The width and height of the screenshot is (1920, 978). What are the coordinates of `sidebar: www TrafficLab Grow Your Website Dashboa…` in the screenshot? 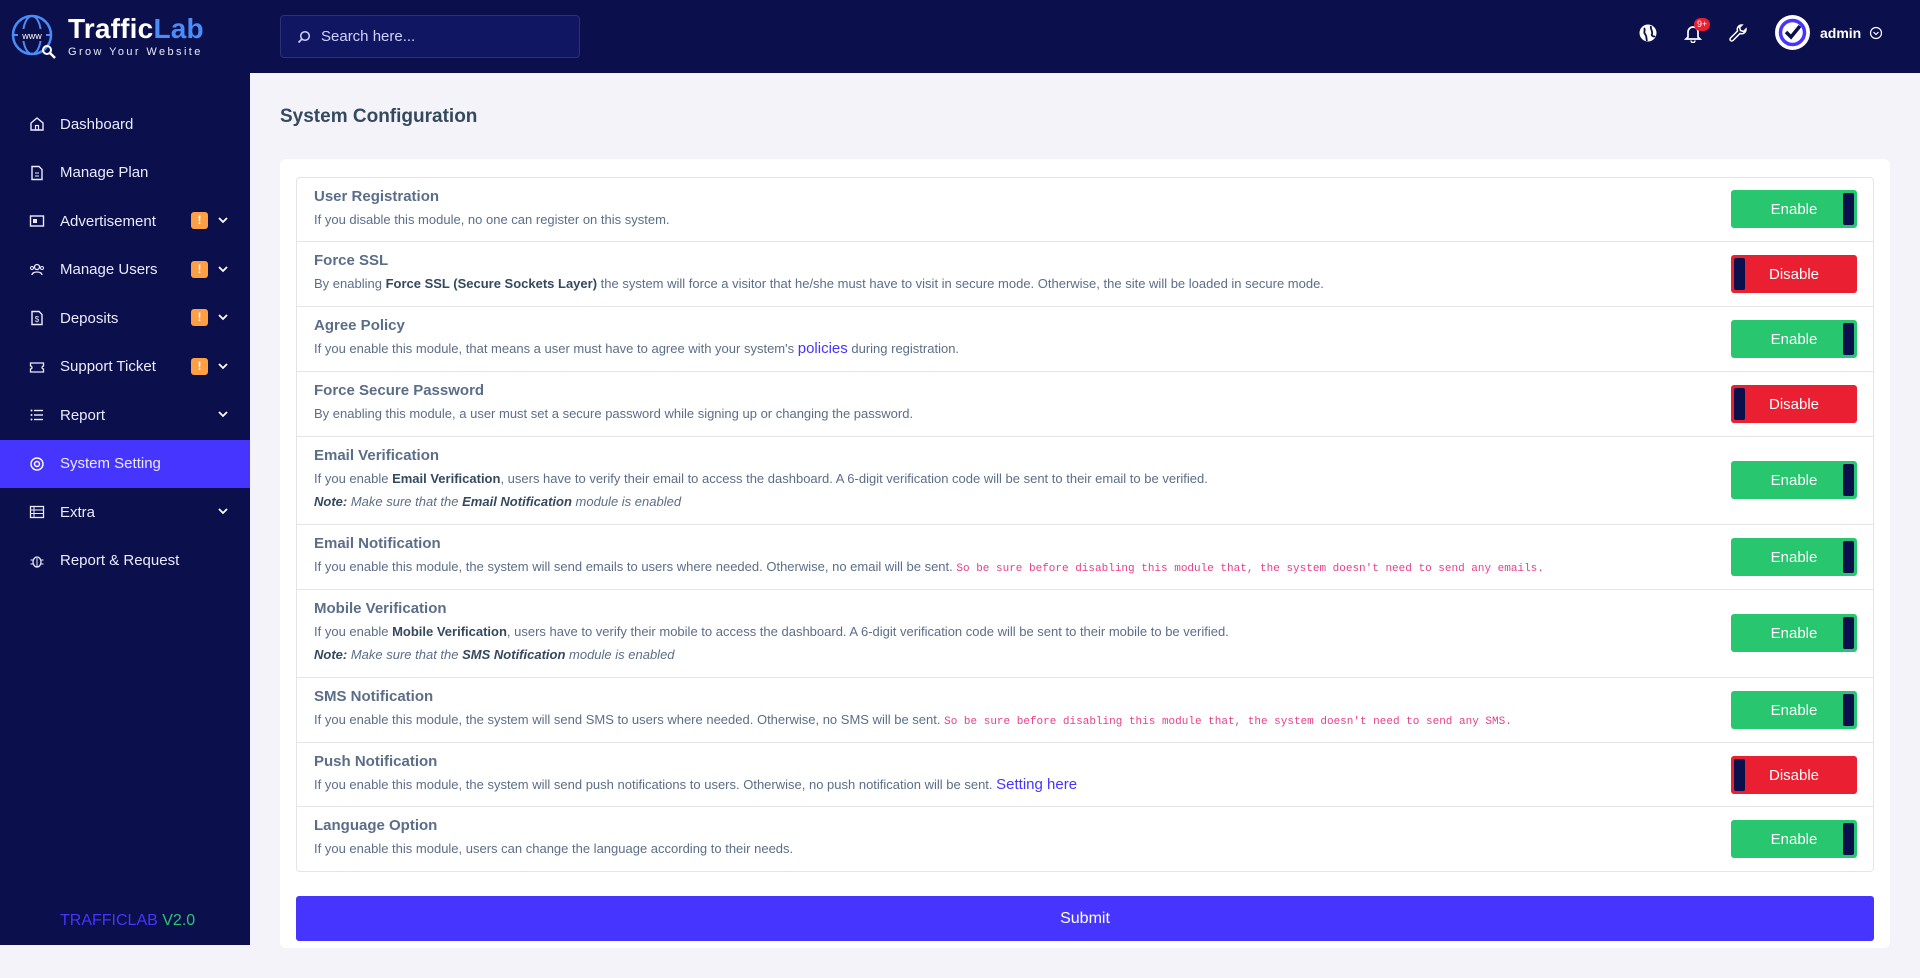 It's located at (125, 472).